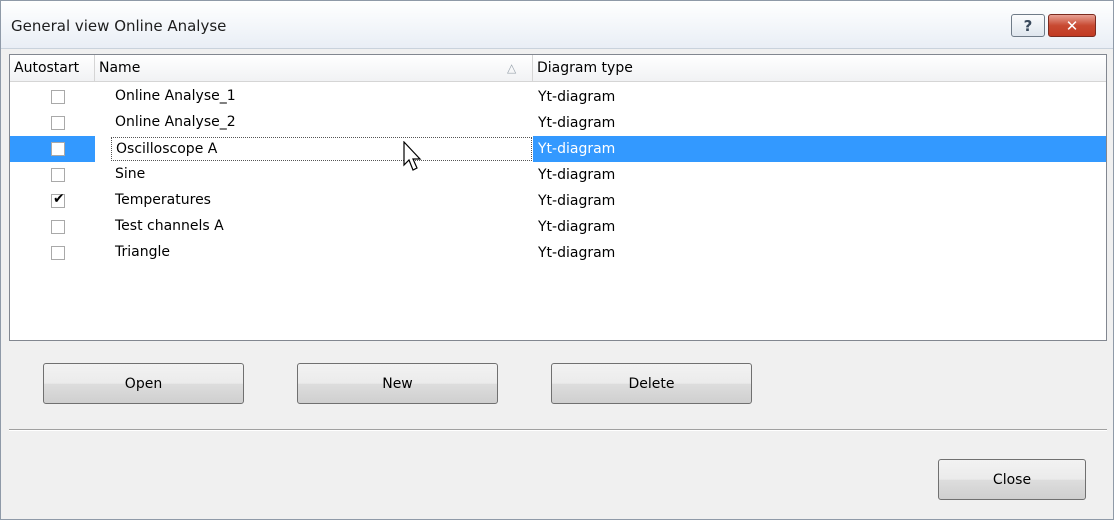  I want to click on name-cell: Triangle, so click(142, 252).